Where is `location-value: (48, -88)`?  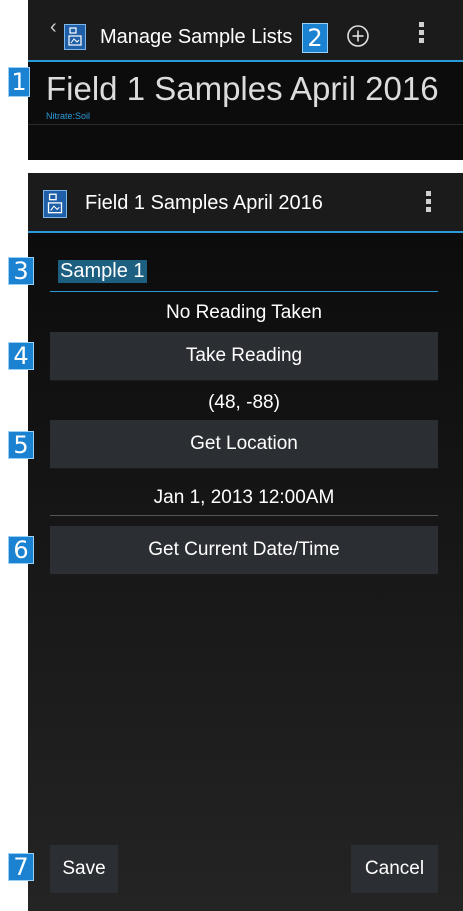
location-value: (48, -88) is located at coordinates (244, 402).